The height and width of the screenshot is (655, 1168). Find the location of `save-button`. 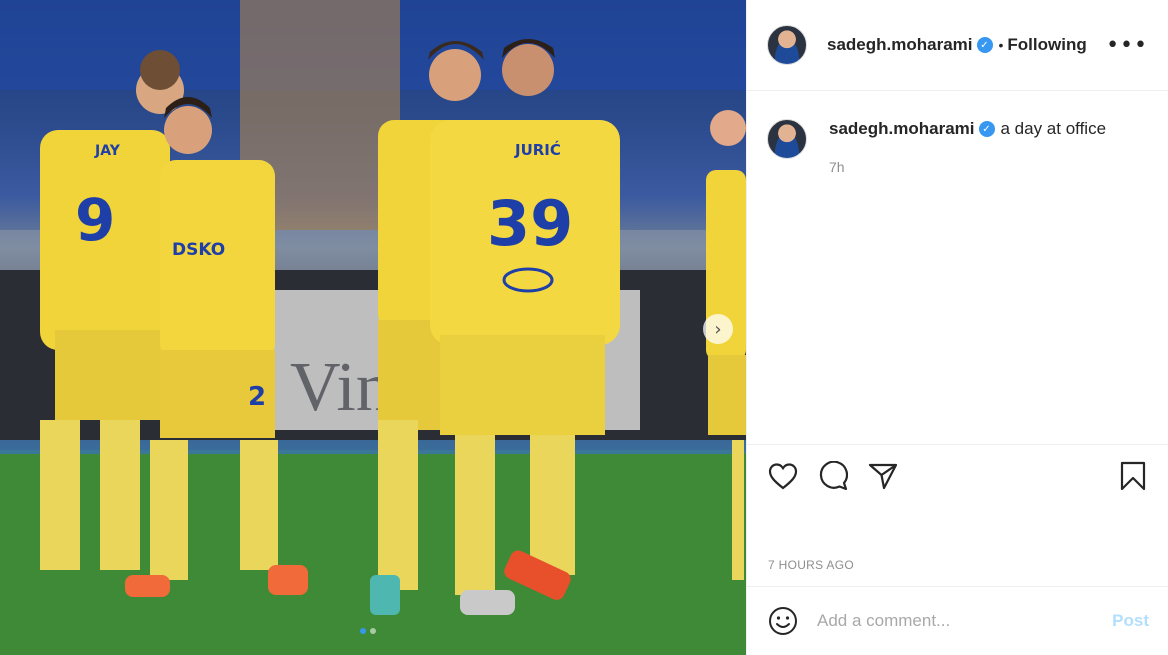

save-button is located at coordinates (1133, 476).